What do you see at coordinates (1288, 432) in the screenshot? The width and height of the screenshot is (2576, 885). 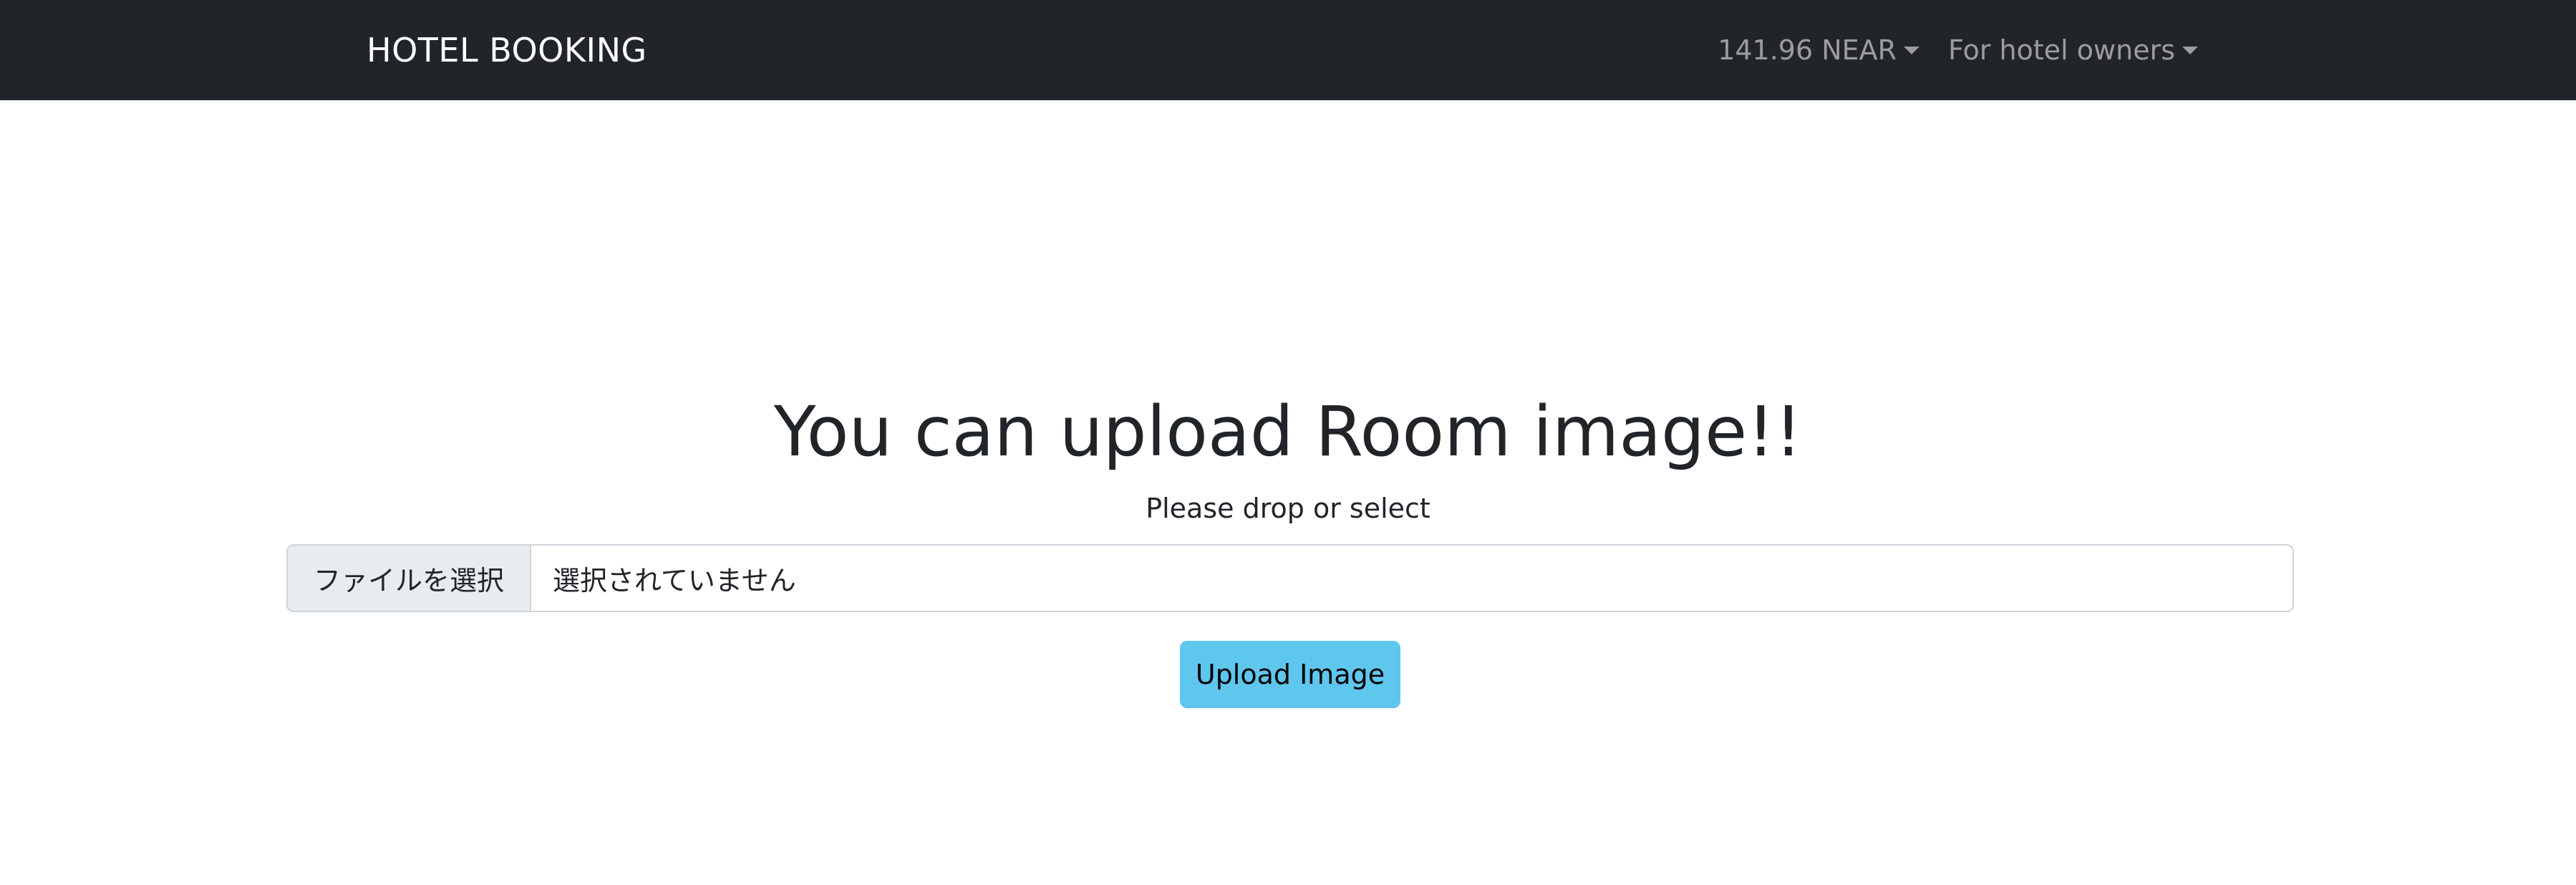 I see `page-title: You can upload Room image!!` at bounding box center [1288, 432].